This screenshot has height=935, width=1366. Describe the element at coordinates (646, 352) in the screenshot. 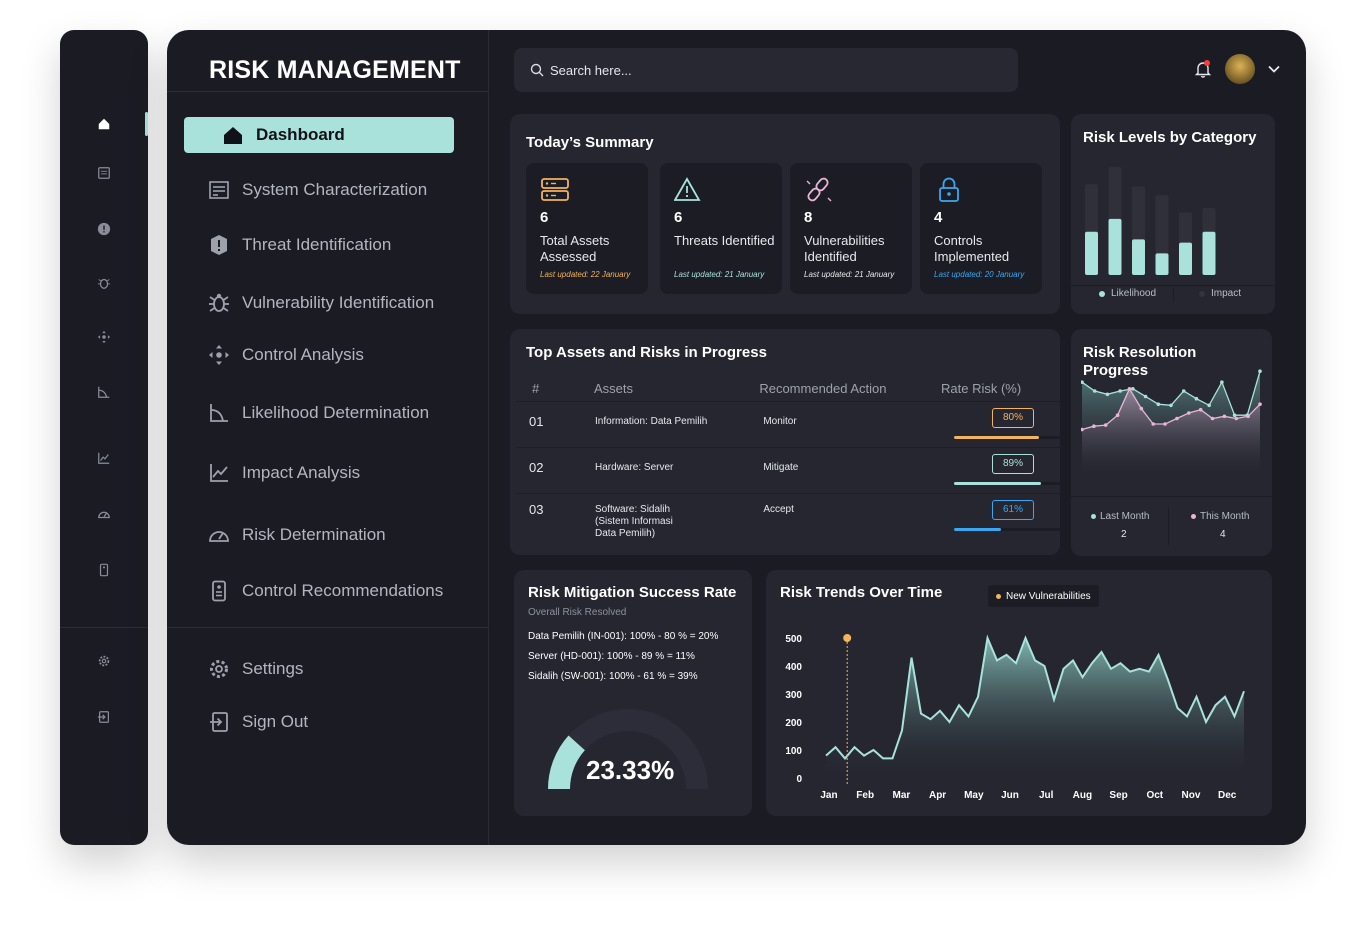

I see `top-assets-title: Top Assets and Risks in Progress` at that location.